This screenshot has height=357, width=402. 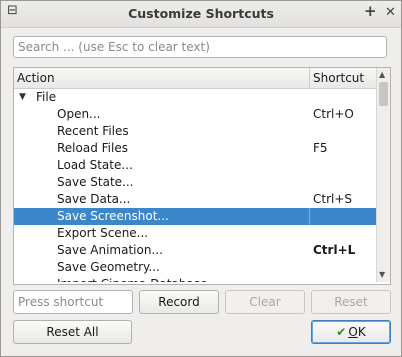 I want to click on tree-group-file: ▼ File, so click(x=195, y=97).